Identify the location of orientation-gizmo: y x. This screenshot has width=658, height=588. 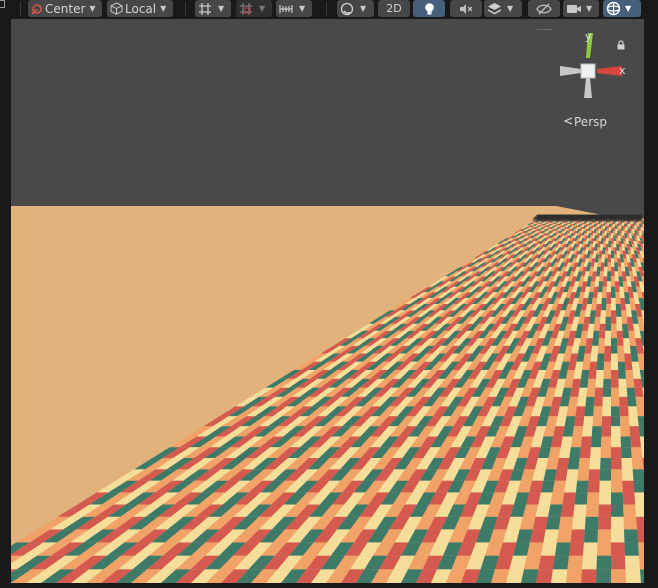
(590, 68).